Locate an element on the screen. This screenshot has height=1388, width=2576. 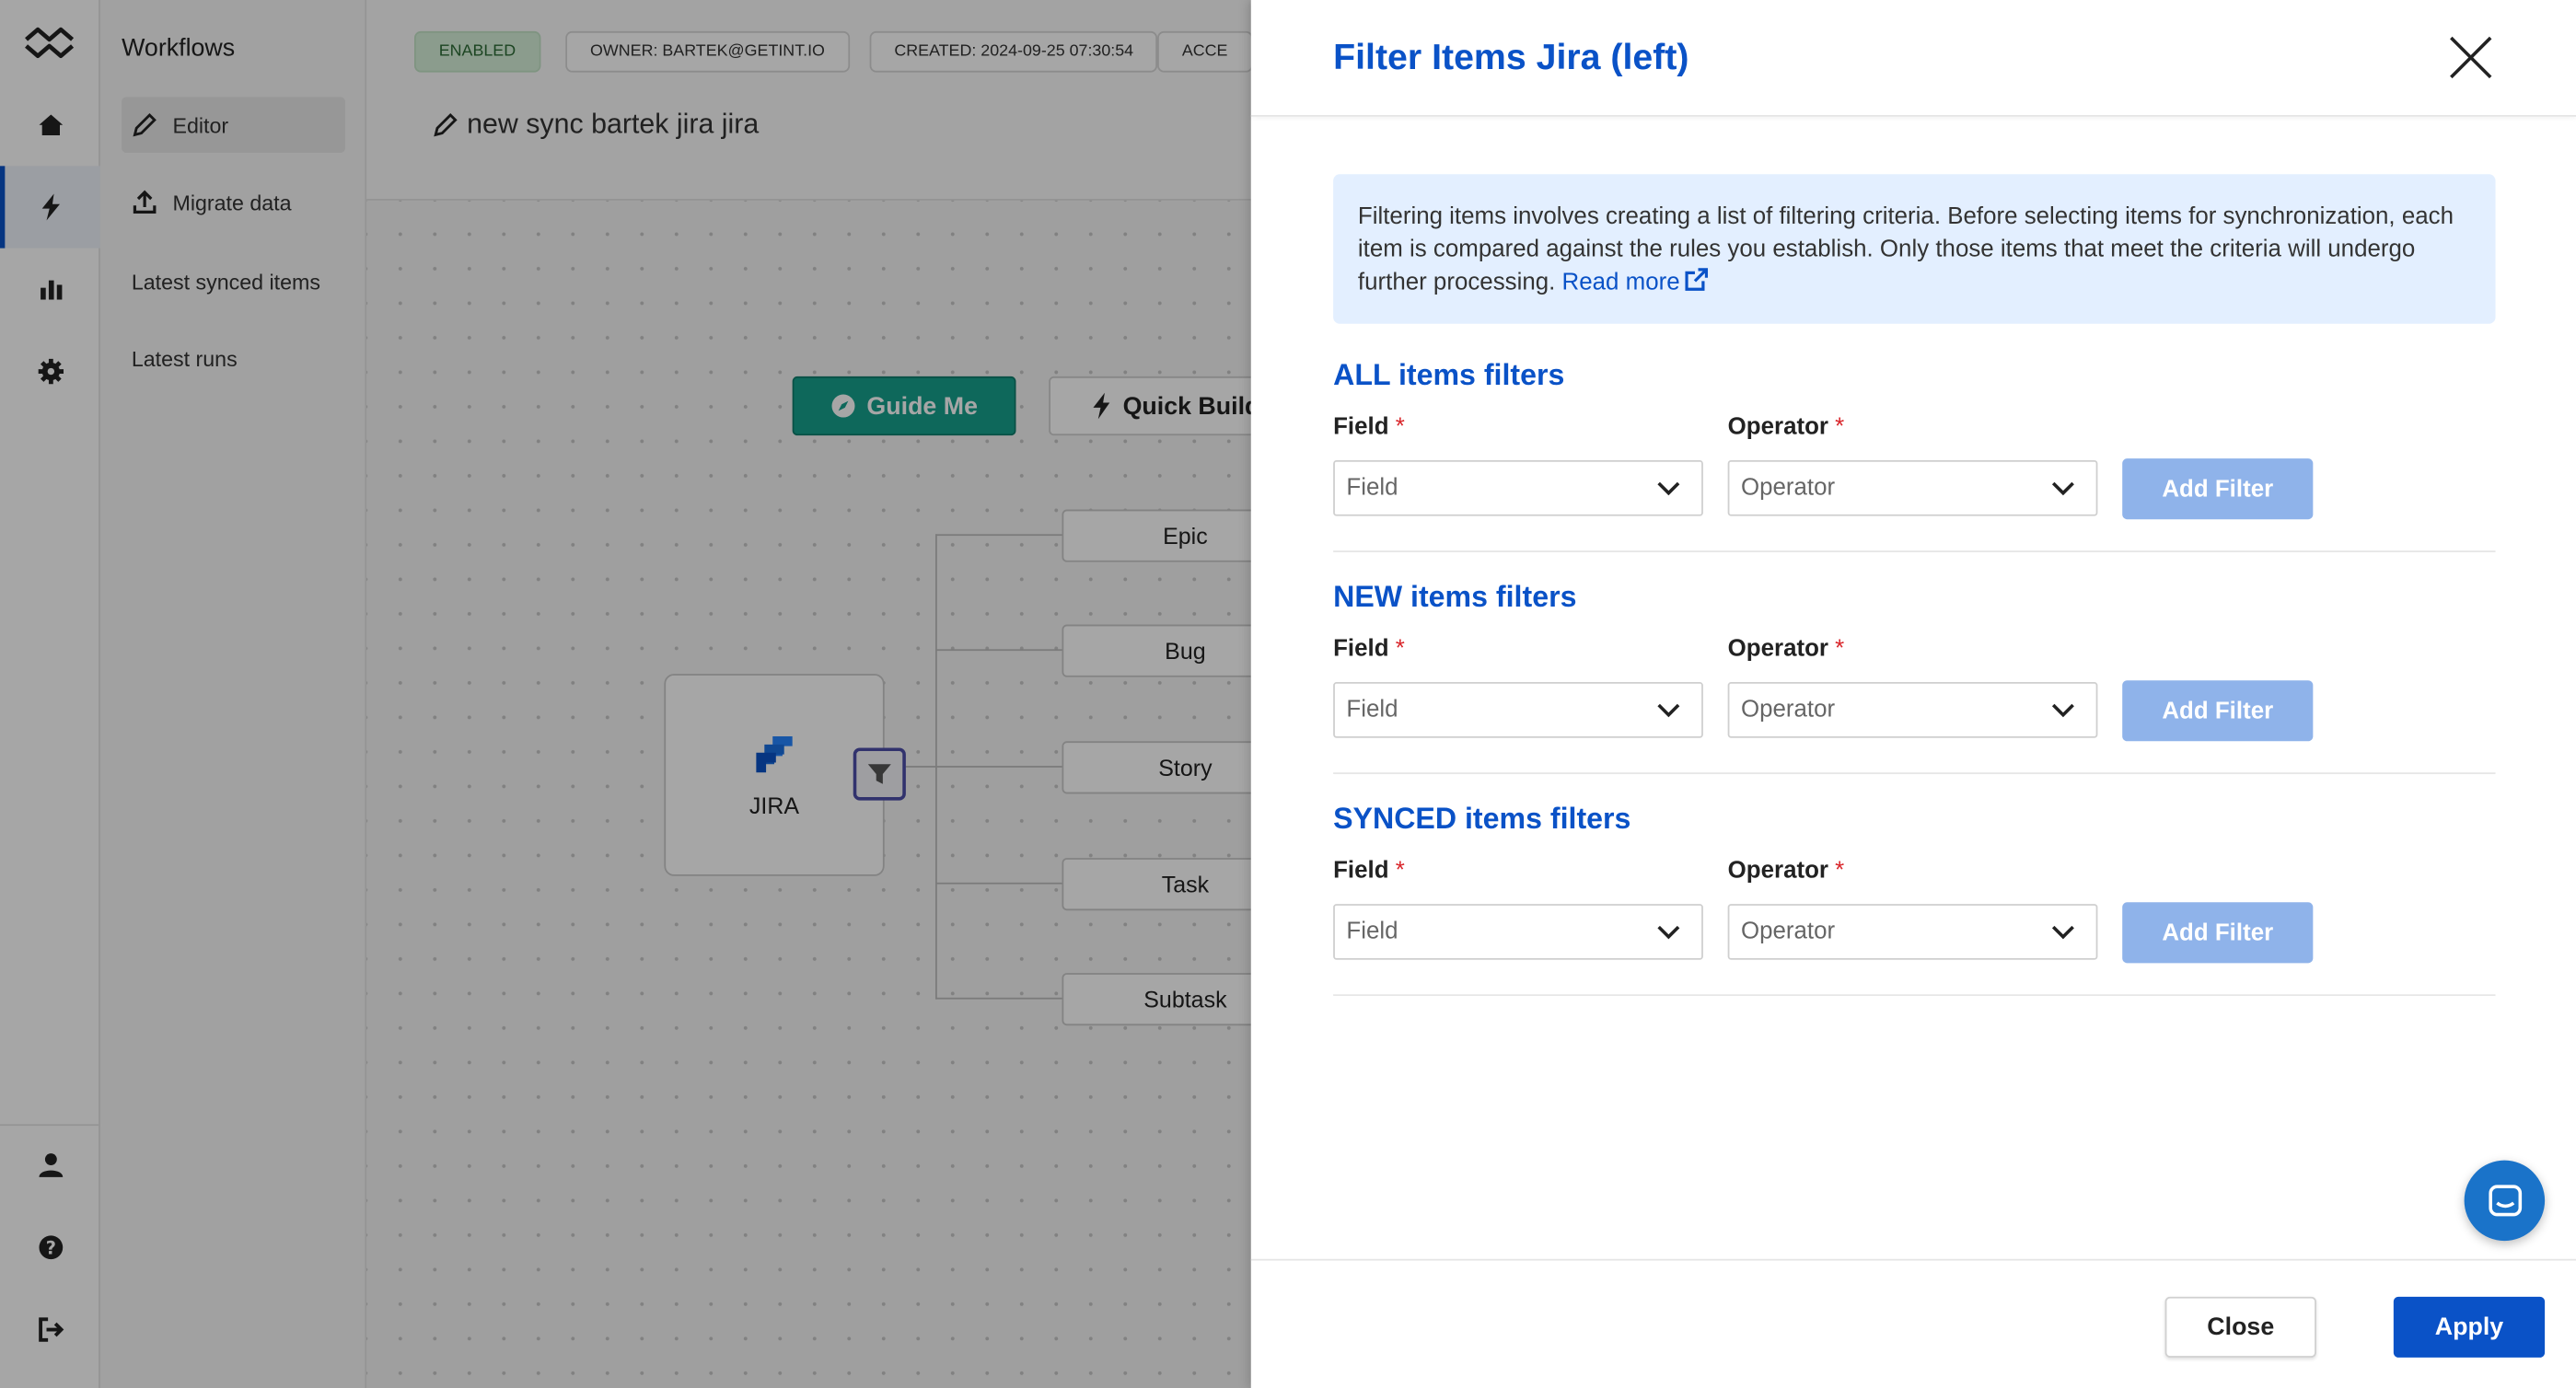
section-title: ALL items filters is located at coordinates (1449, 374).